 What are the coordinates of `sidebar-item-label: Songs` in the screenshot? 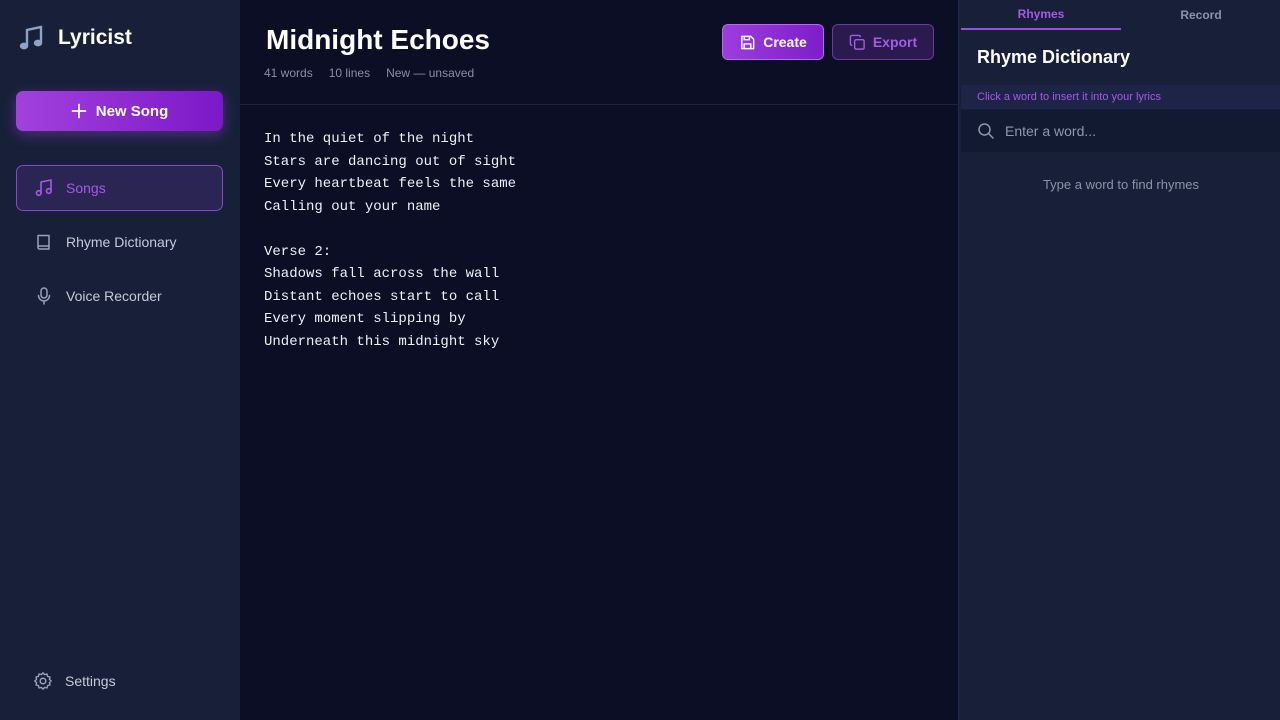 It's located at (86, 188).